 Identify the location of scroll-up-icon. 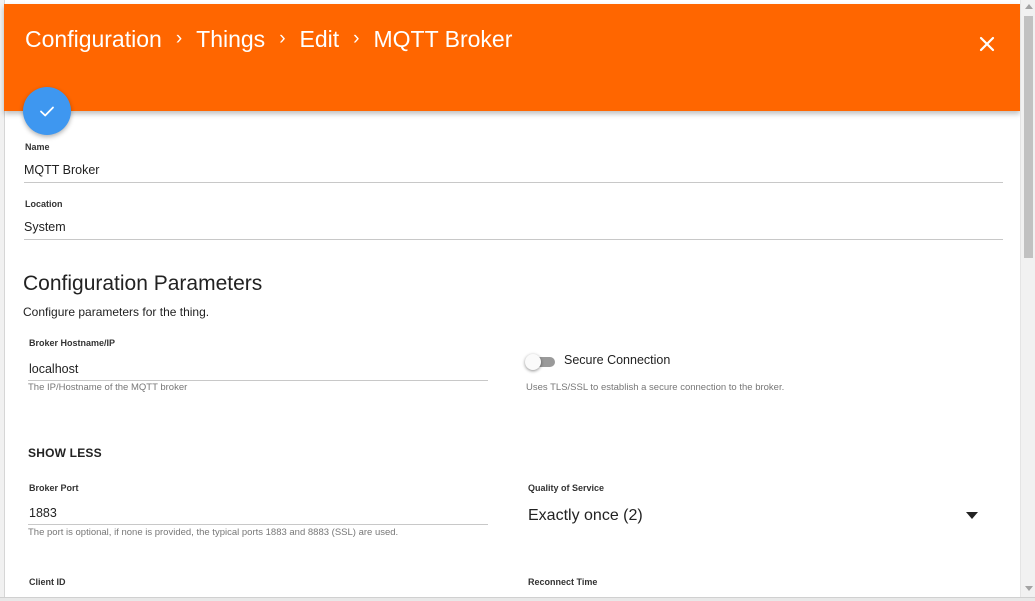
(1029, 6).